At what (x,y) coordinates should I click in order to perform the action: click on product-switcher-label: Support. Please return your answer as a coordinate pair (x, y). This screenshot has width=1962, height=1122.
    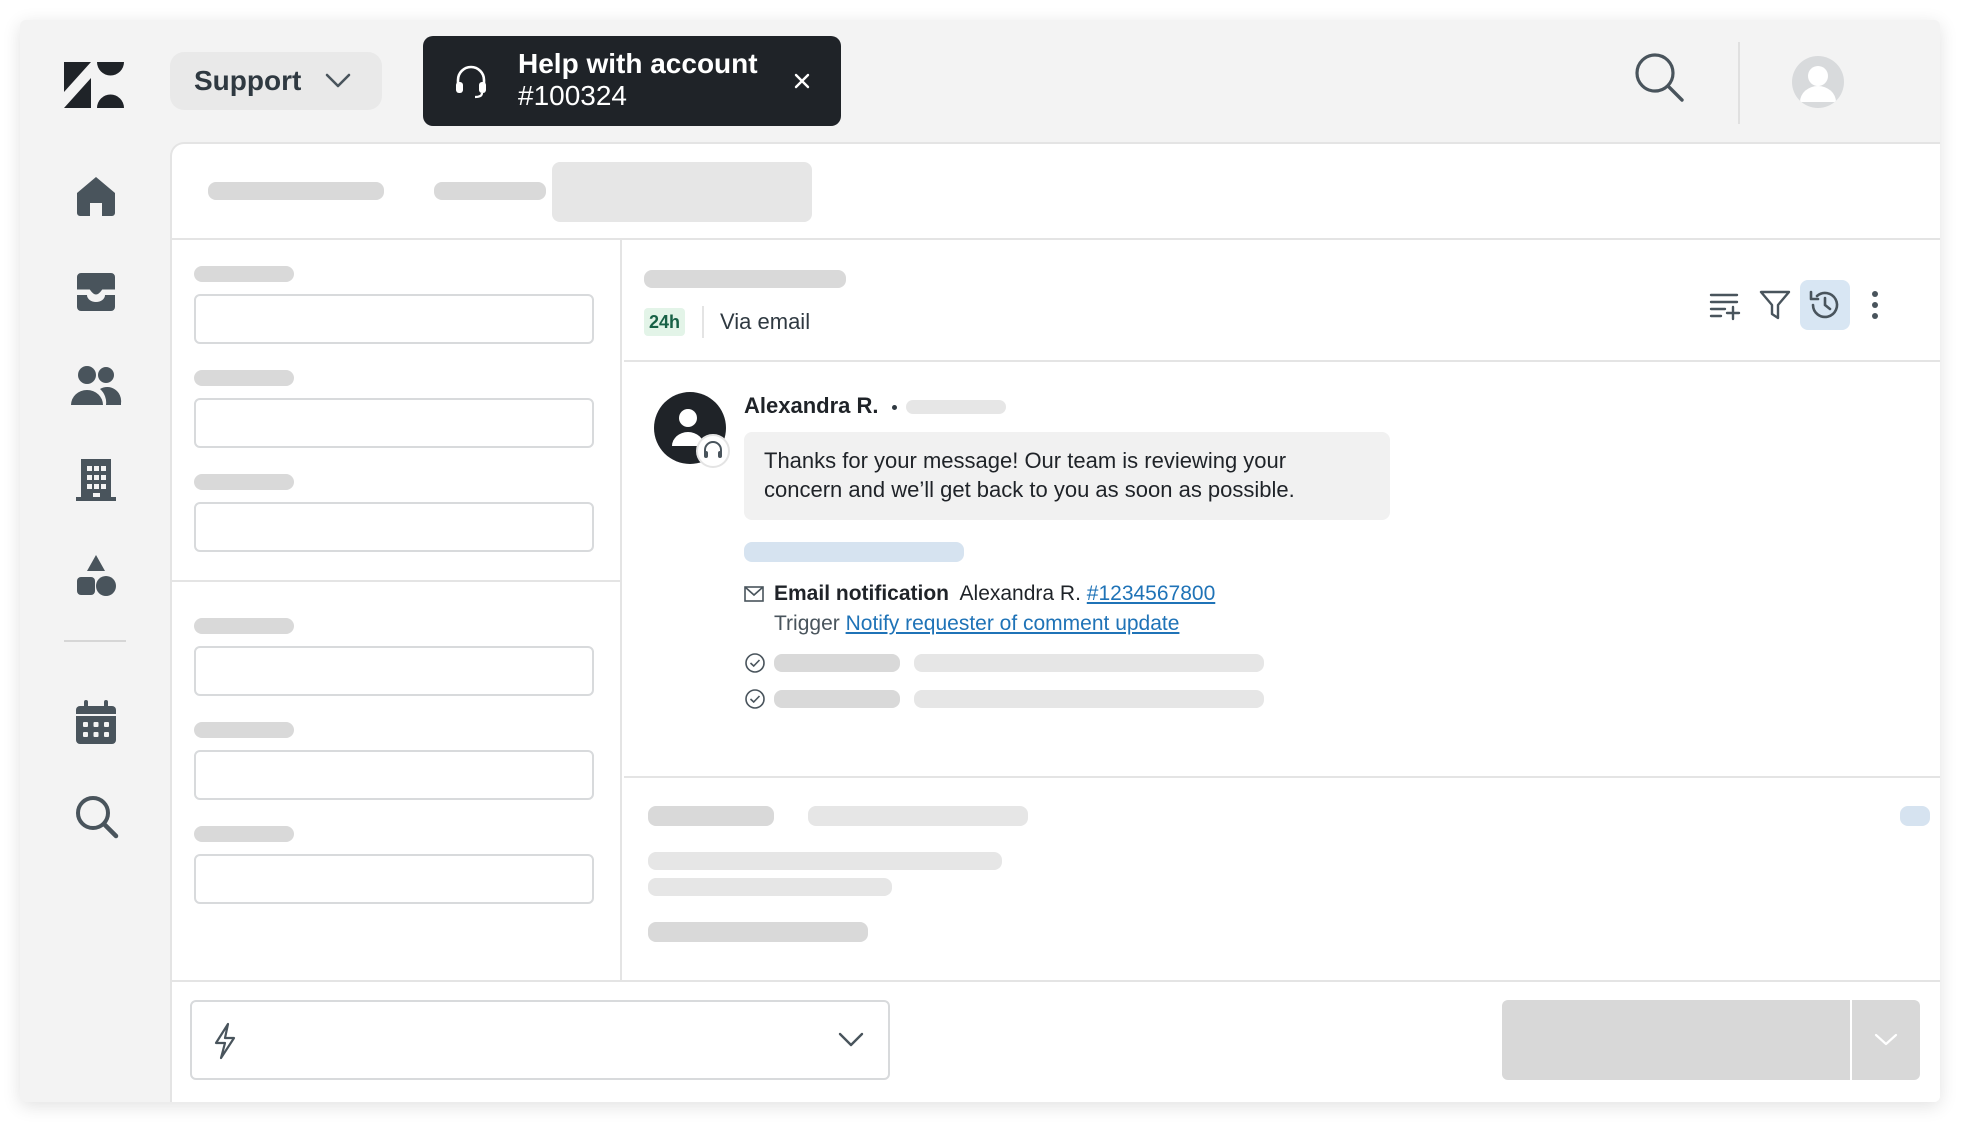
    Looking at the image, I should click on (248, 80).